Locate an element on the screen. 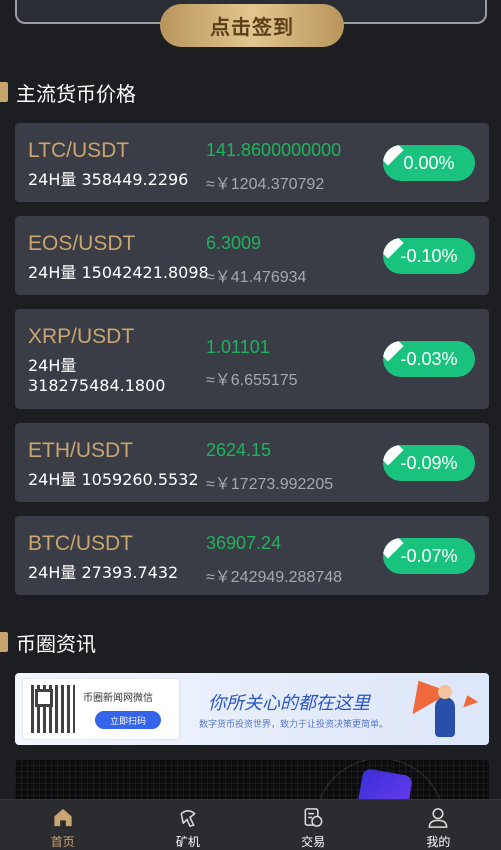 The width and height of the screenshot is (501, 850). bottom-tab-bar: 首页 矿机 交易 我的 is located at coordinates (250, 824).